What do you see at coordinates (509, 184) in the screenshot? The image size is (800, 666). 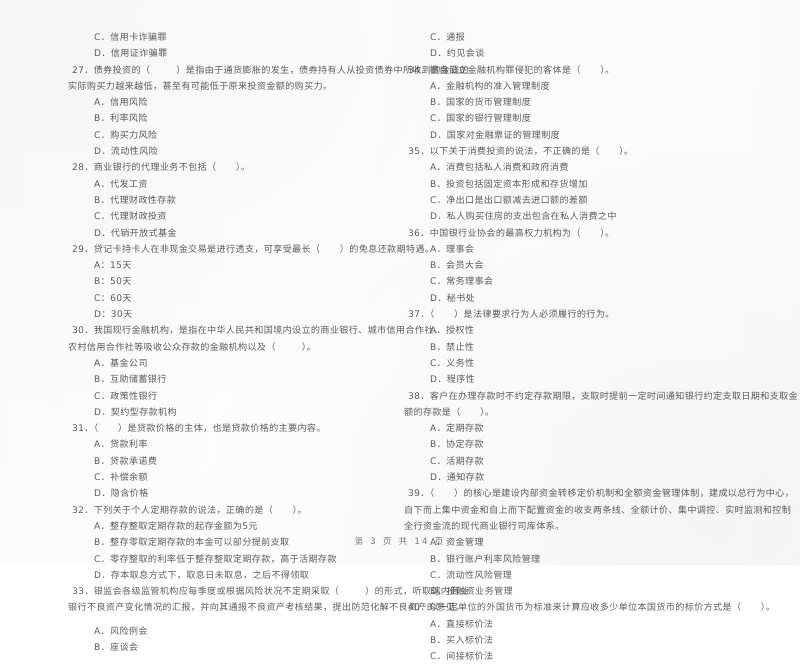 I see `answer-option: B．投资包括固定资本形成和存货增加` at bounding box center [509, 184].